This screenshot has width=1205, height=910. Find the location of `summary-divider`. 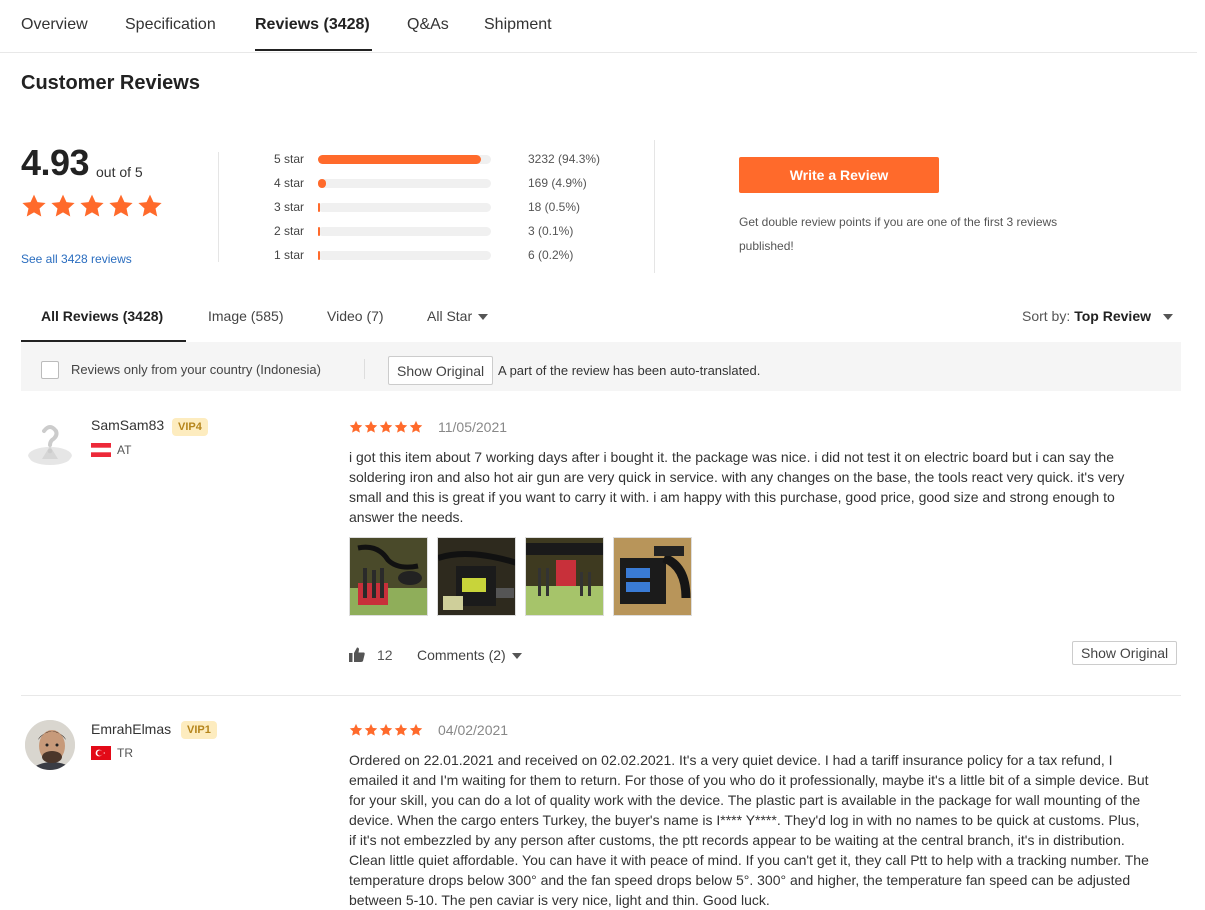

summary-divider is located at coordinates (218, 207).